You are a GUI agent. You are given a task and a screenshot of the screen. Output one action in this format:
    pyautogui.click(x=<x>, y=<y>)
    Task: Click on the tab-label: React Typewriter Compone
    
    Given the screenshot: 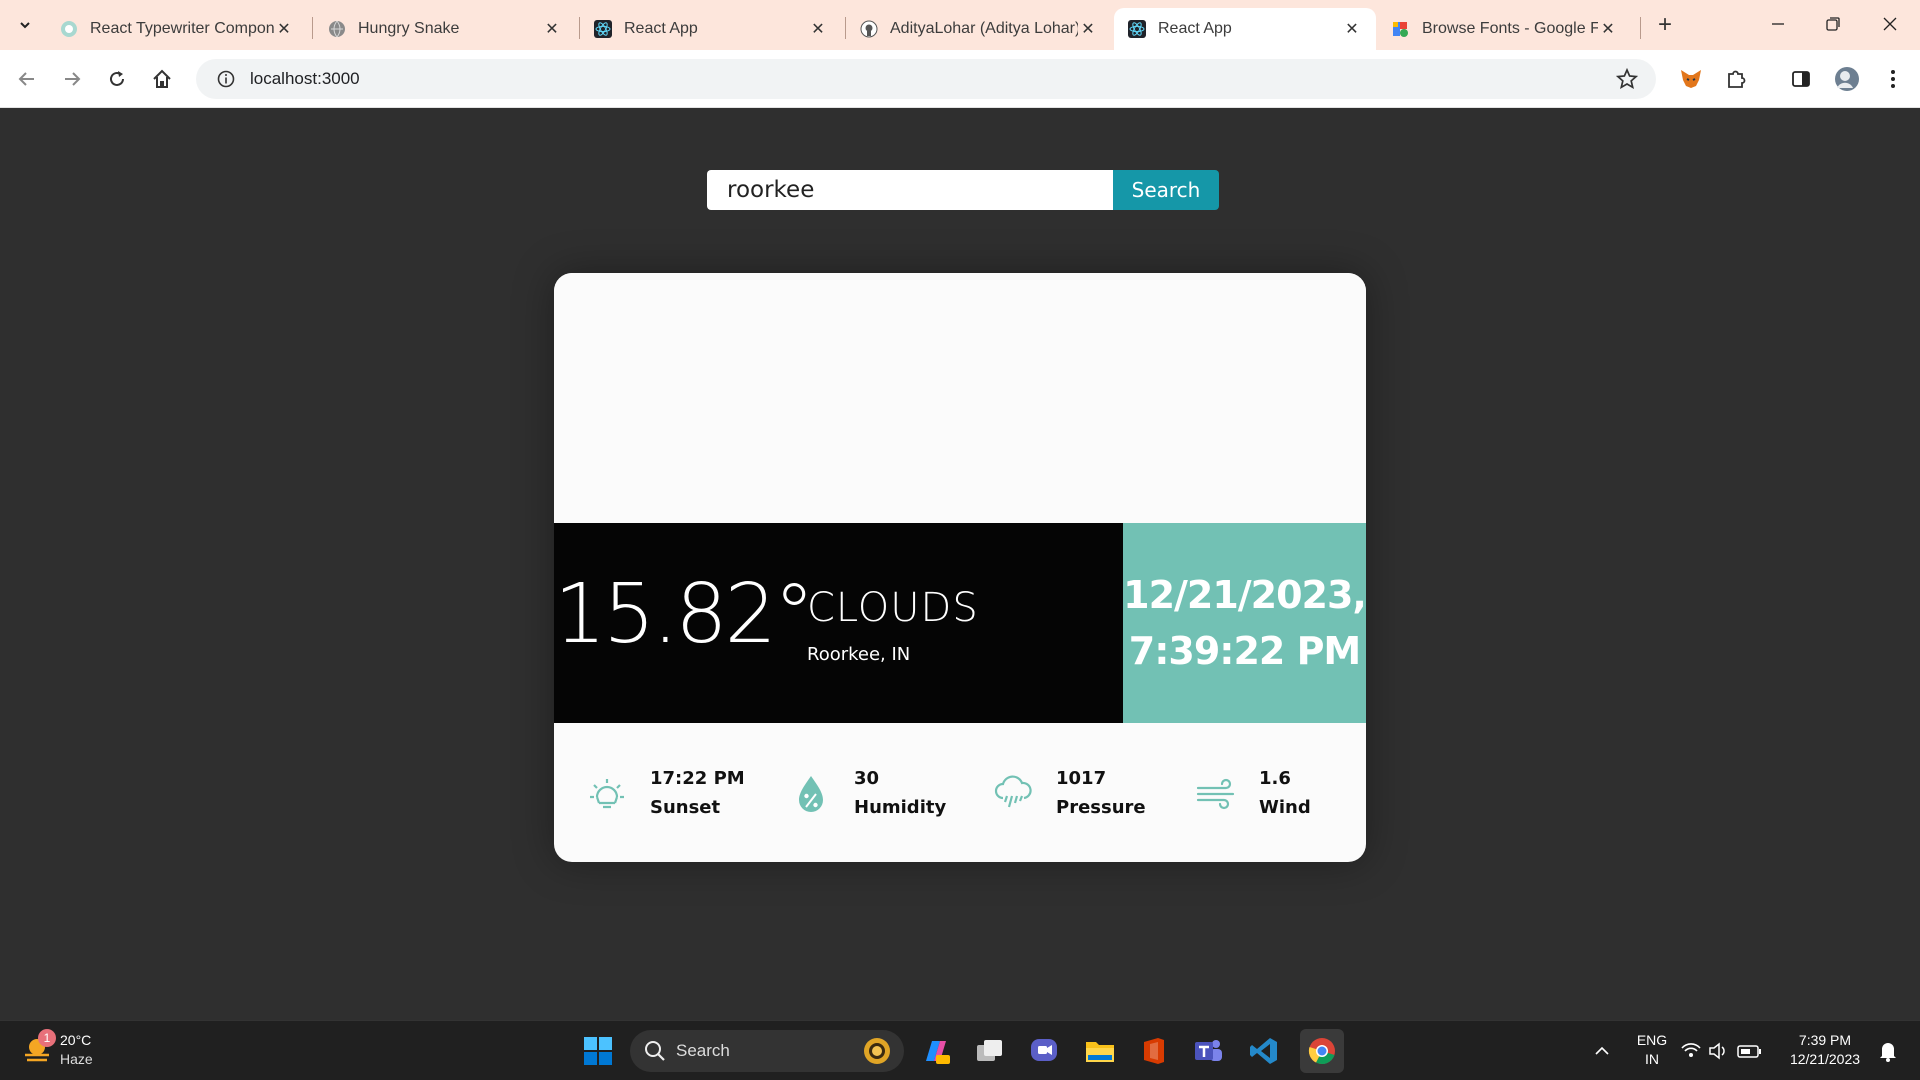 What is the action you would take?
    pyautogui.click(x=182, y=28)
    